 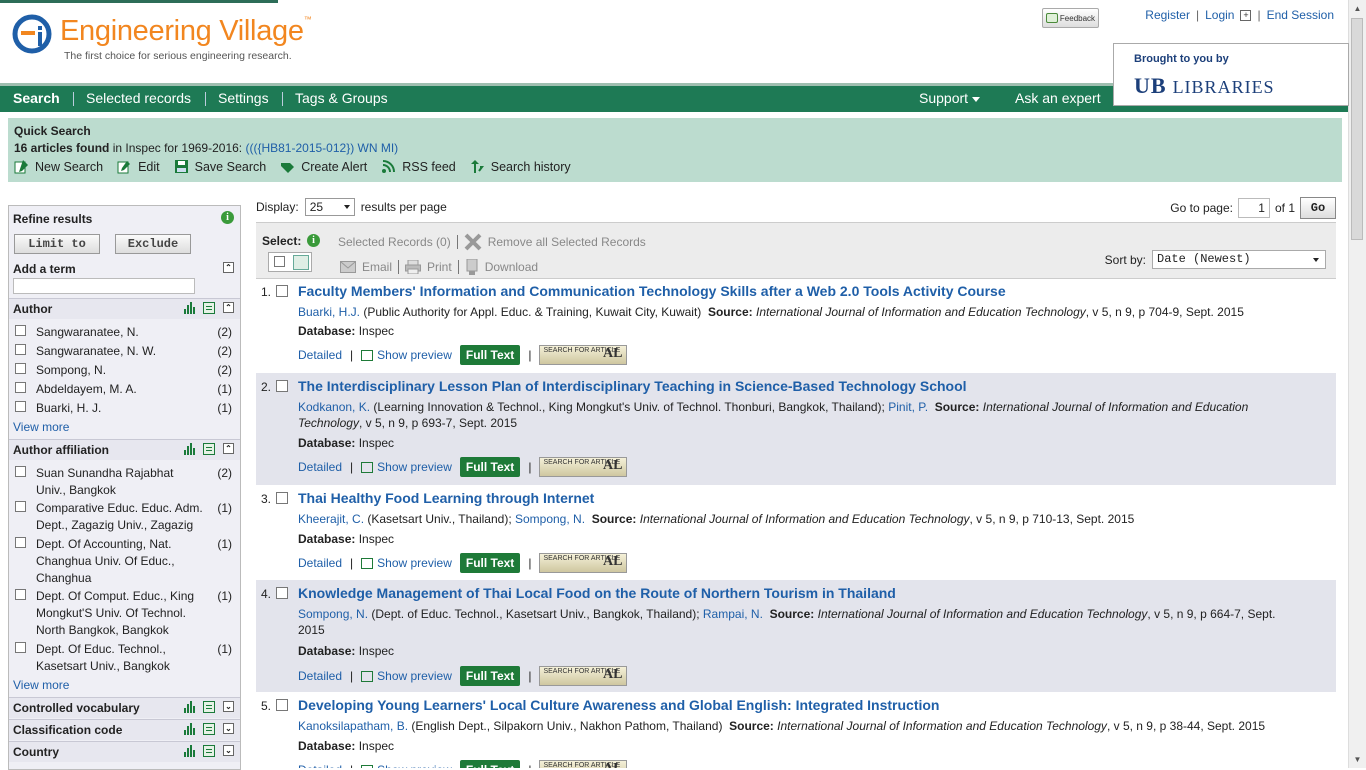 What do you see at coordinates (1357, 129) in the screenshot?
I see `scroll-thumb` at bounding box center [1357, 129].